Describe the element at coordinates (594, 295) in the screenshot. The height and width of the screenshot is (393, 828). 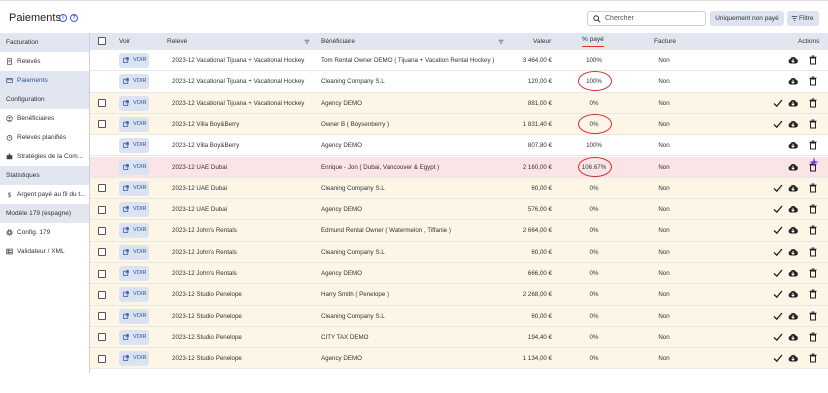
I see `cell-pct-paye: 0%` at that location.